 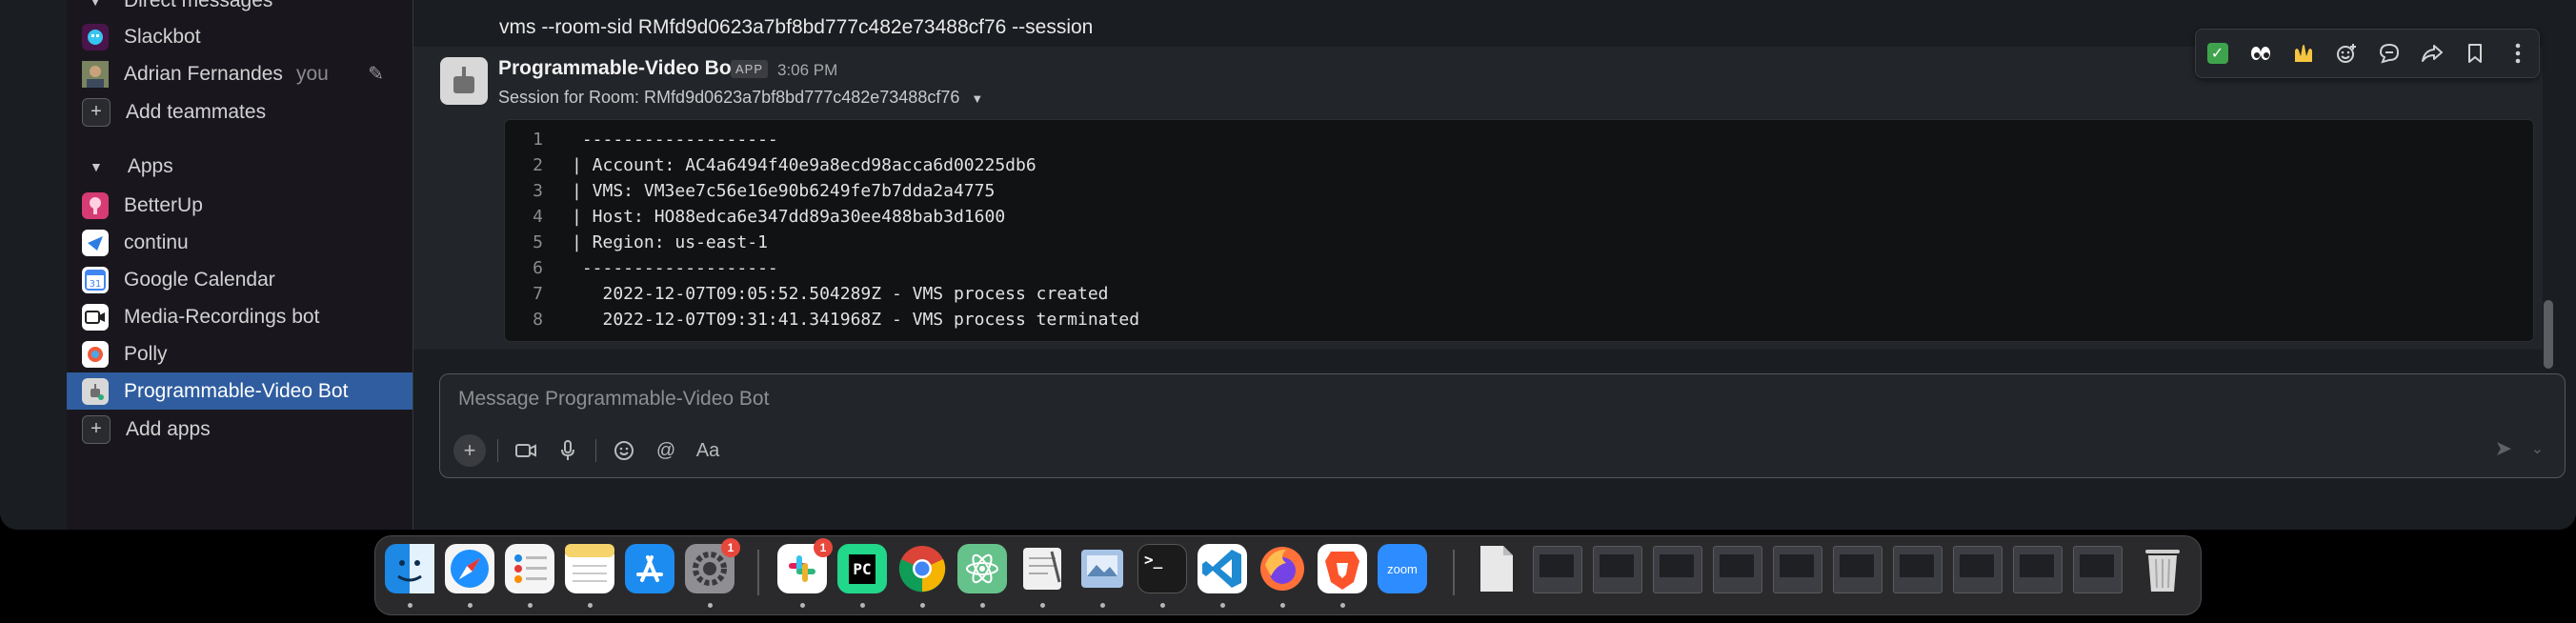 I want to click on sidebar-item-google-calendar: 31 Google Calendar, so click(x=240, y=279).